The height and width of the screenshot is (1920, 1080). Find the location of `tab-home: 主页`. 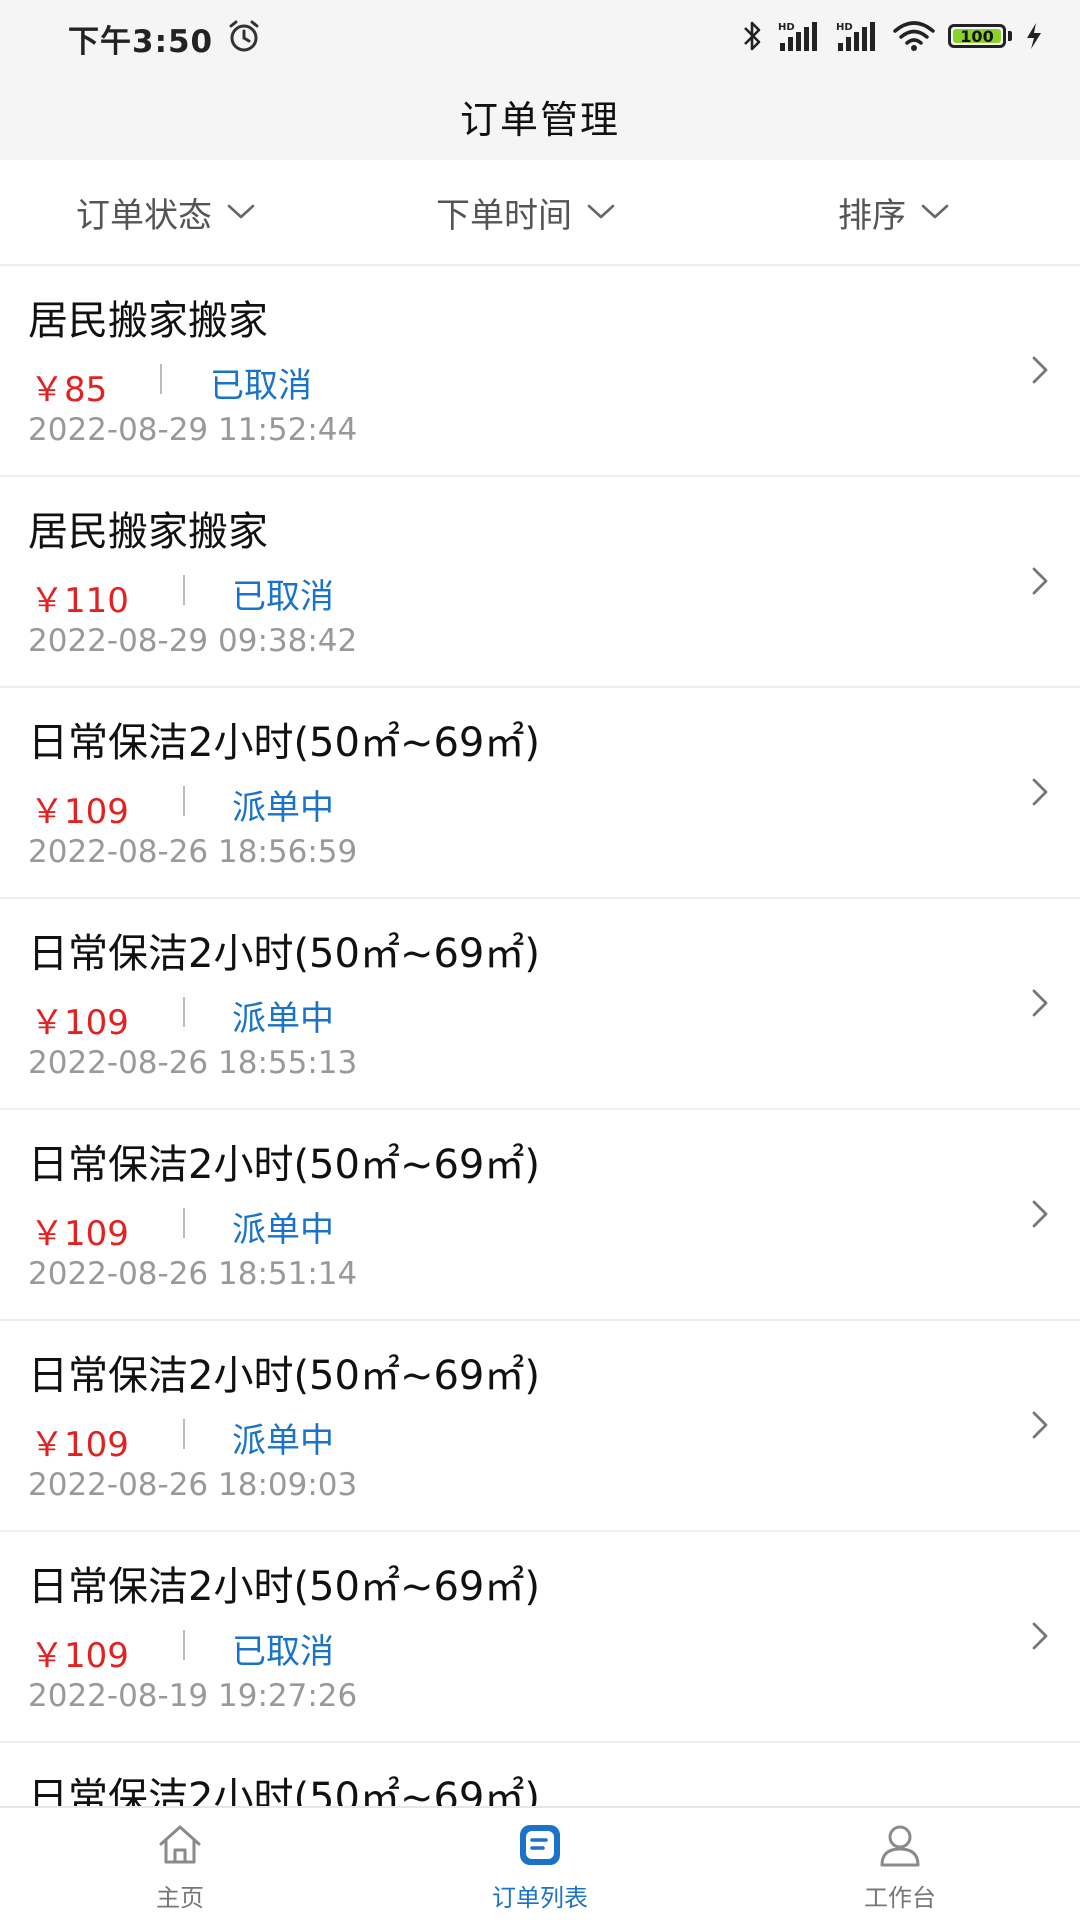

tab-home: 主页 is located at coordinates (180, 1864).